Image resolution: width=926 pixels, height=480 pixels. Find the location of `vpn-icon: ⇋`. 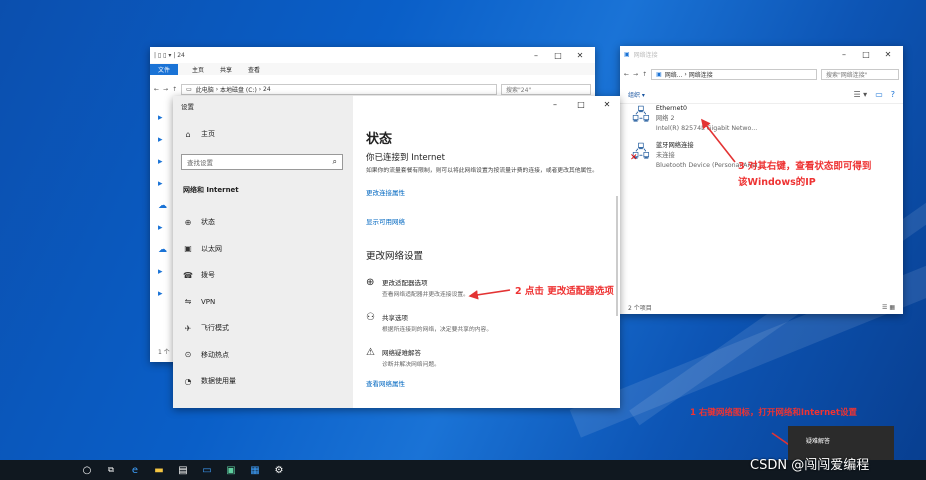

vpn-icon: ⇋ is located at coordinates (188, 302).